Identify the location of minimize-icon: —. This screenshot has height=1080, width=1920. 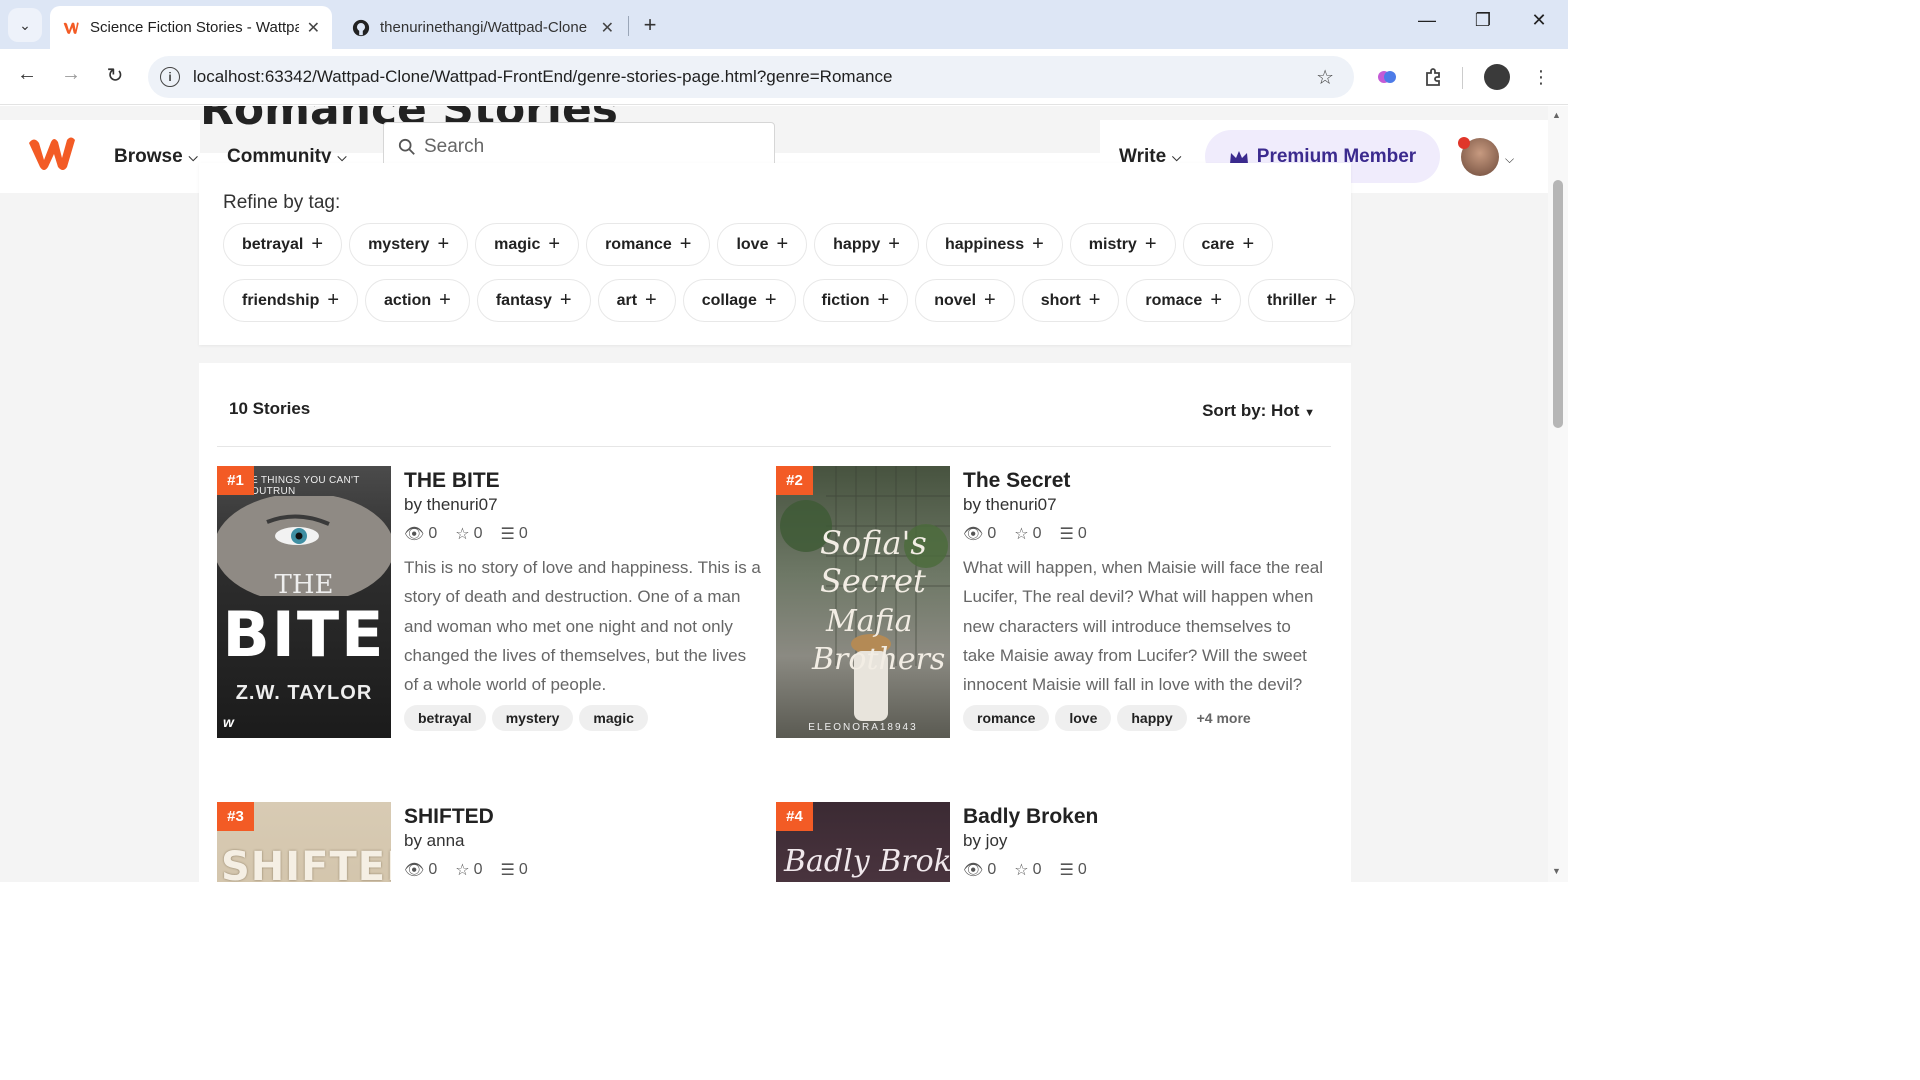
(1427, 20).